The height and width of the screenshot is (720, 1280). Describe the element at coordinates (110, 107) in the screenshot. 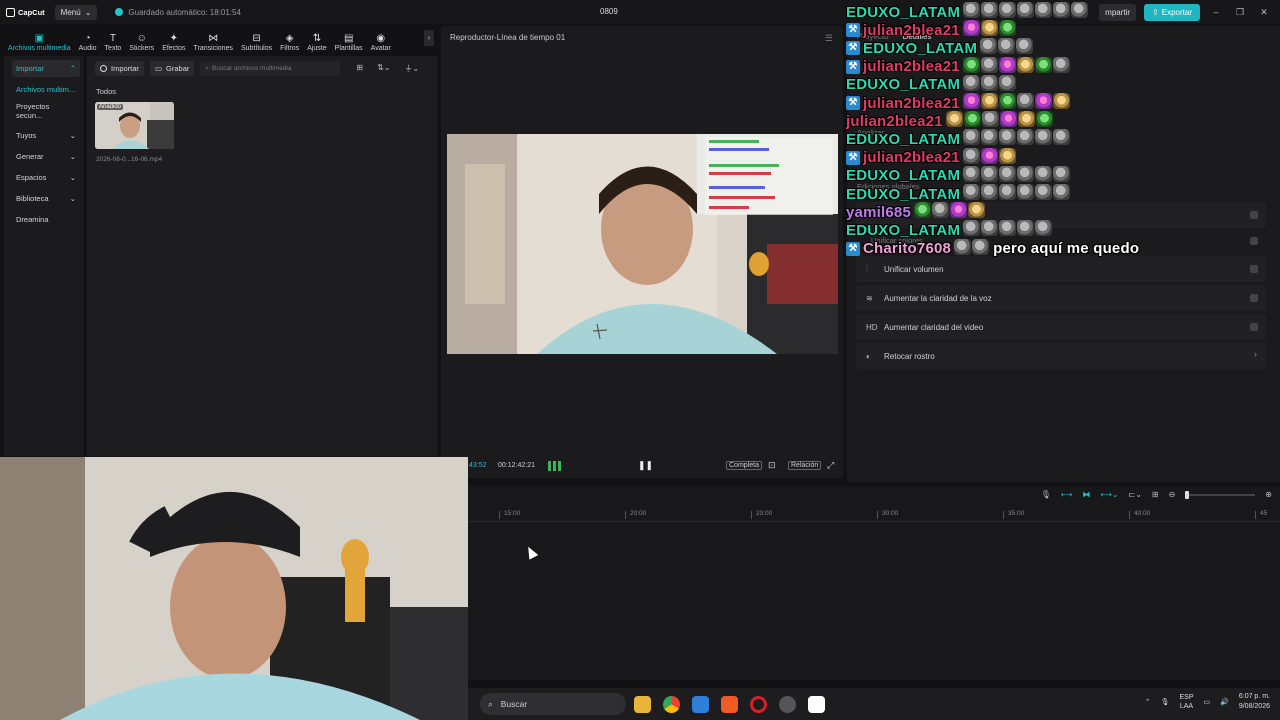

I see `clip-added-badge: Añadido` at that location.